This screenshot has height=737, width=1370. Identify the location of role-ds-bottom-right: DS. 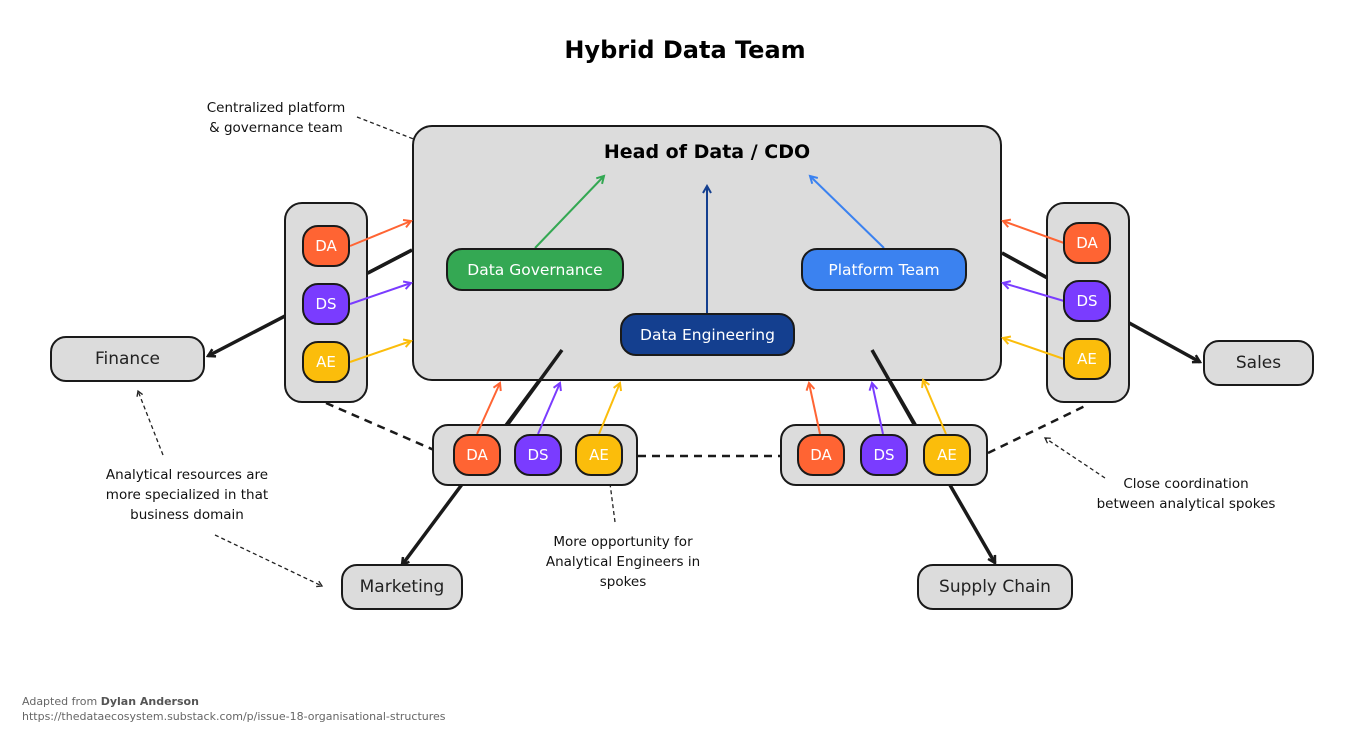
(884, 455).